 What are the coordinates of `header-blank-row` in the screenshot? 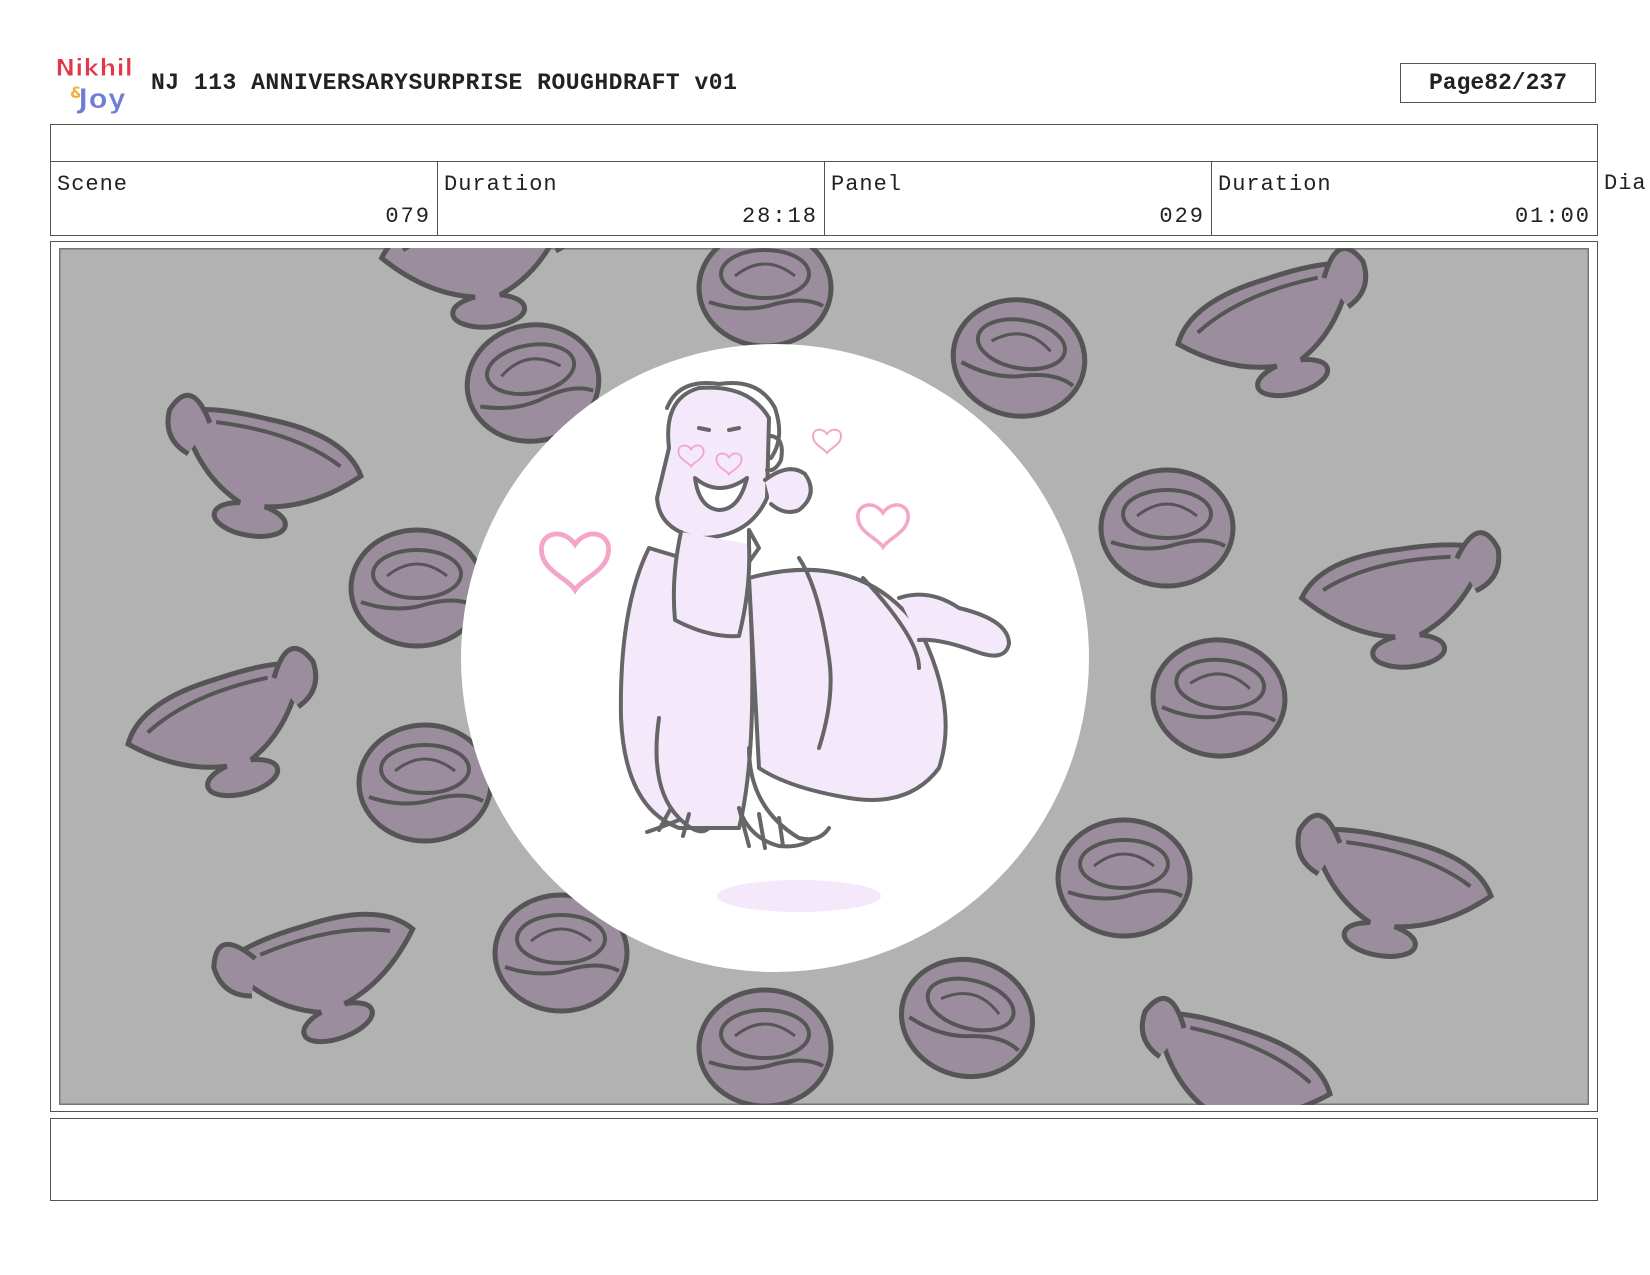 It's located at (824, 142).